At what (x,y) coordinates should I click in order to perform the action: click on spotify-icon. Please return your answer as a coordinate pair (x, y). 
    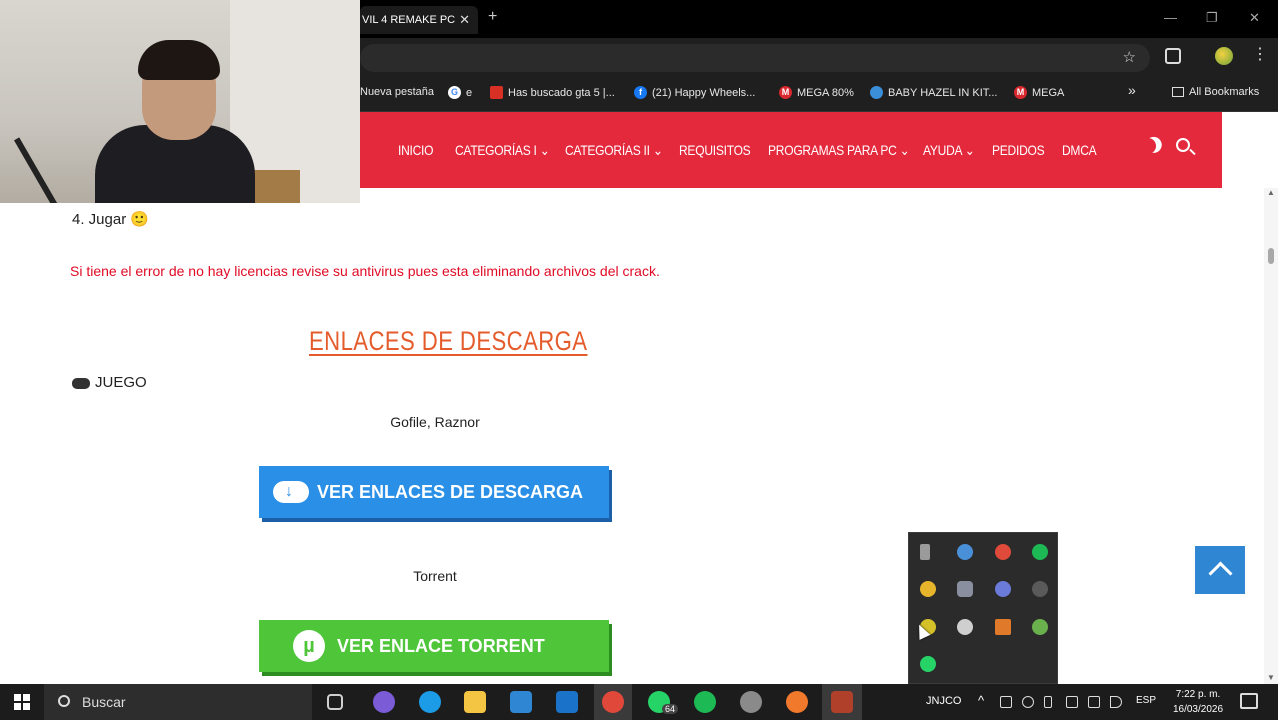
    Looking at the image, I should click on (1040, 552).